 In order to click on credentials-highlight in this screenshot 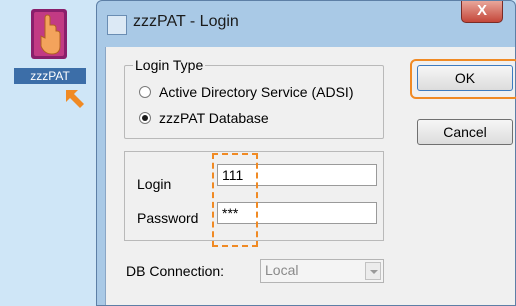, I will do `click(235, 200)`.